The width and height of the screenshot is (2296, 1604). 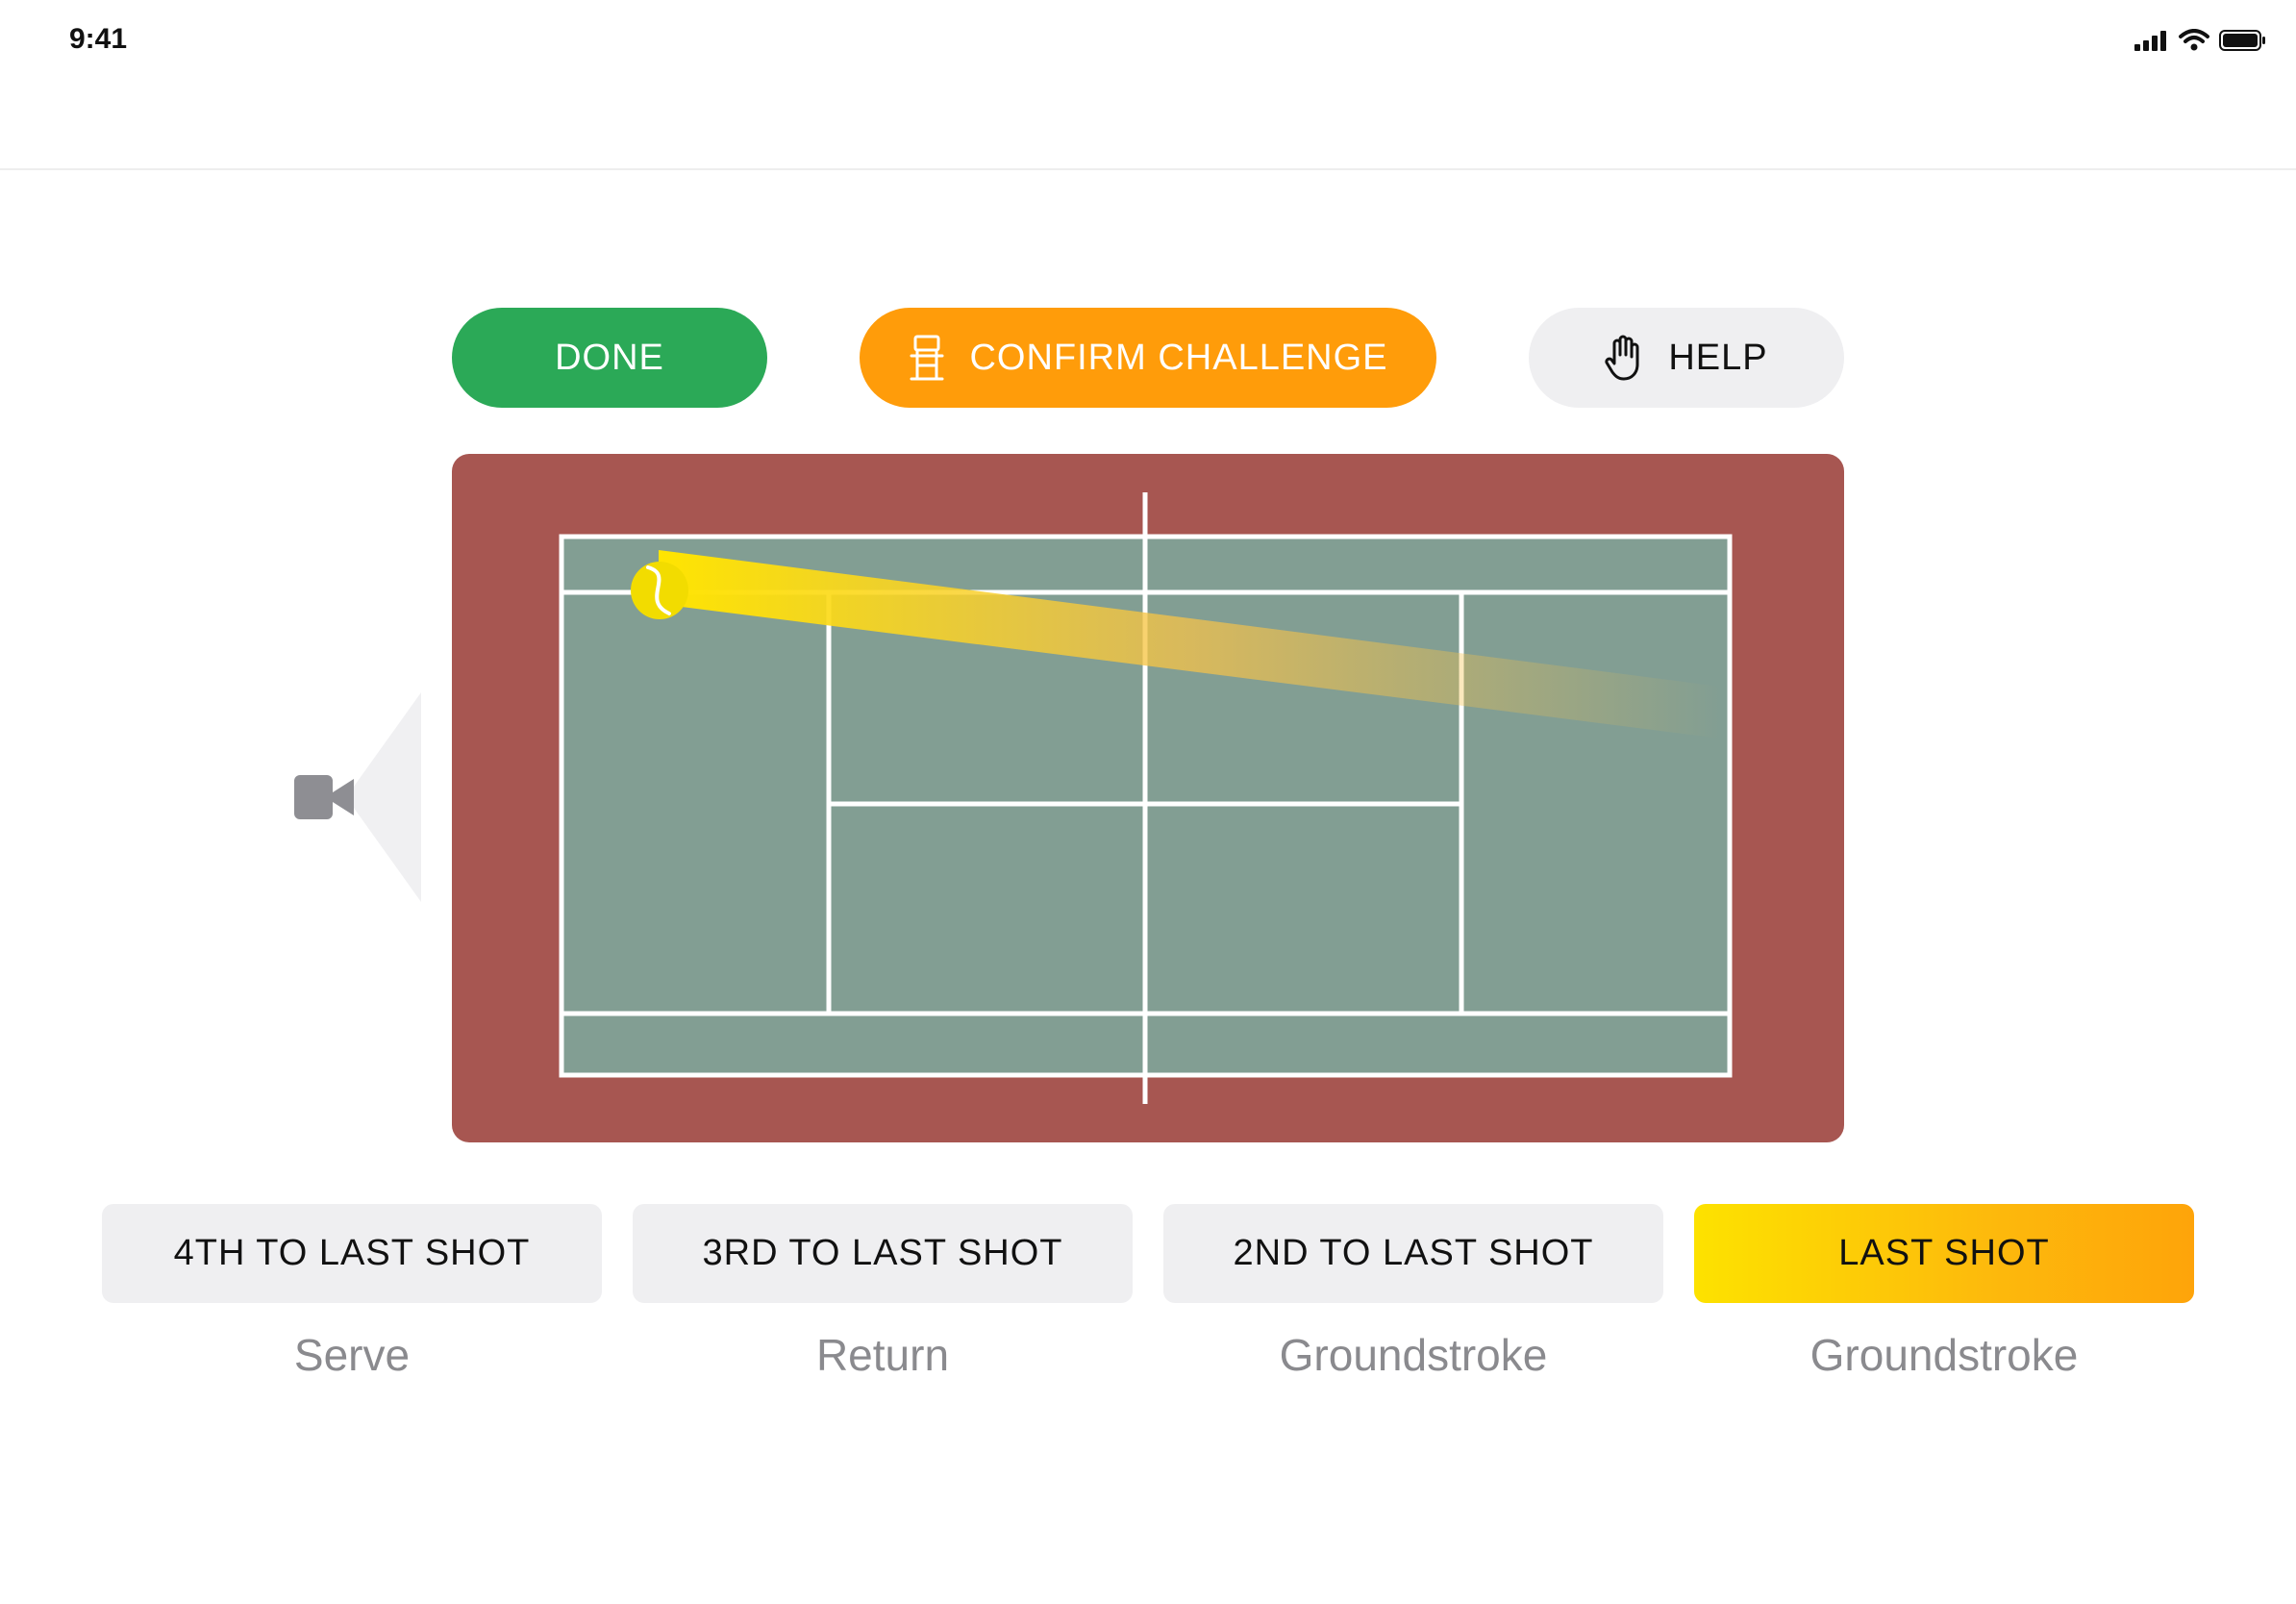 I want to click on shot-button-3rd-to-last: 3RD TO LAST SHOT, so click(x=883, y=1253).